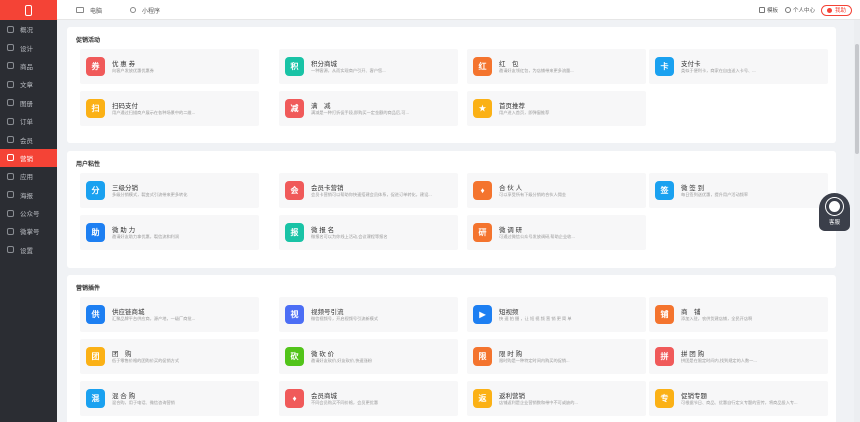 Image resolution: width=860 pixels, height=422 pixels. I want to click on sidebar-item-label: 微掌号, so click(30, 233).